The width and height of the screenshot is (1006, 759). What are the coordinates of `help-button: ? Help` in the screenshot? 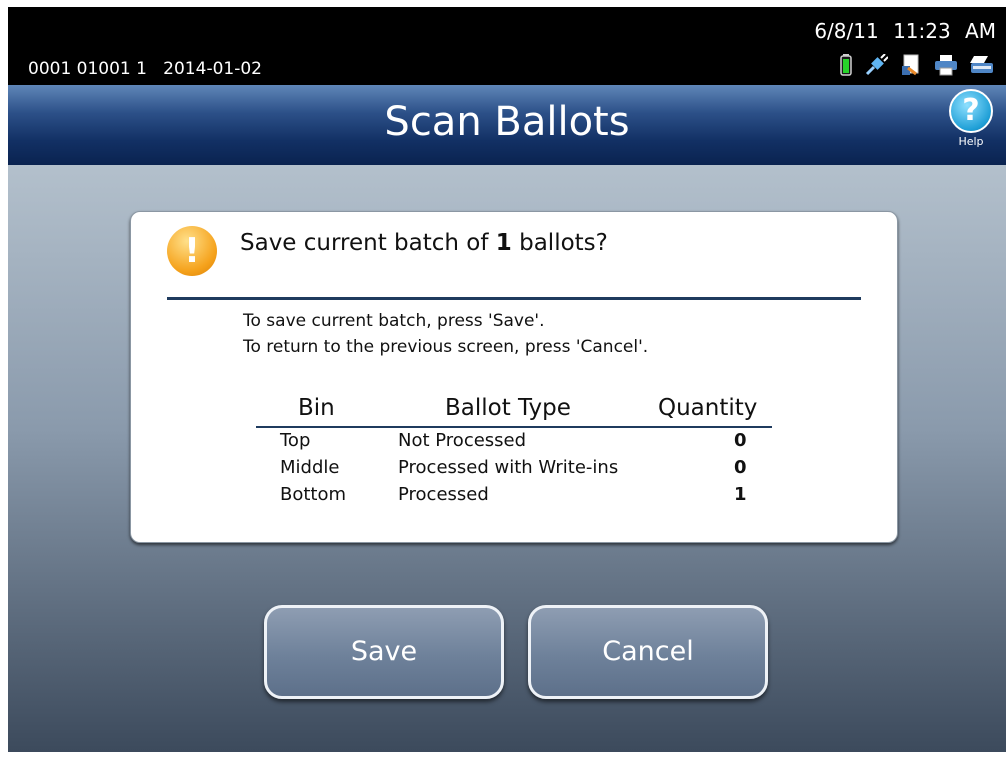 It's located at (971, 118).